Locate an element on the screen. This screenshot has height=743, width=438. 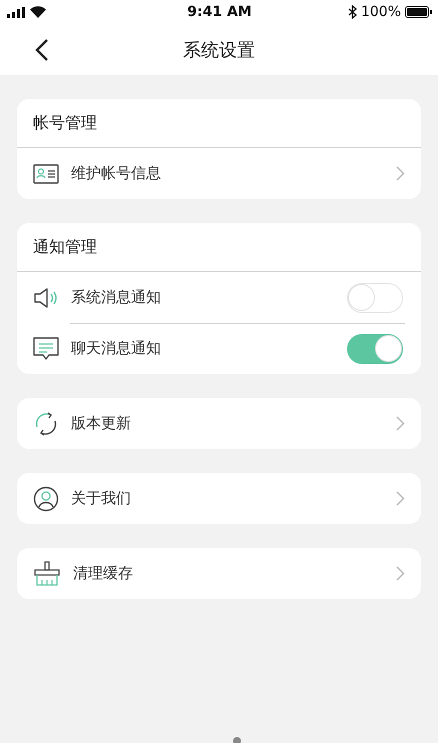
battery-percent: 100% is located at coordinates (380, 12).